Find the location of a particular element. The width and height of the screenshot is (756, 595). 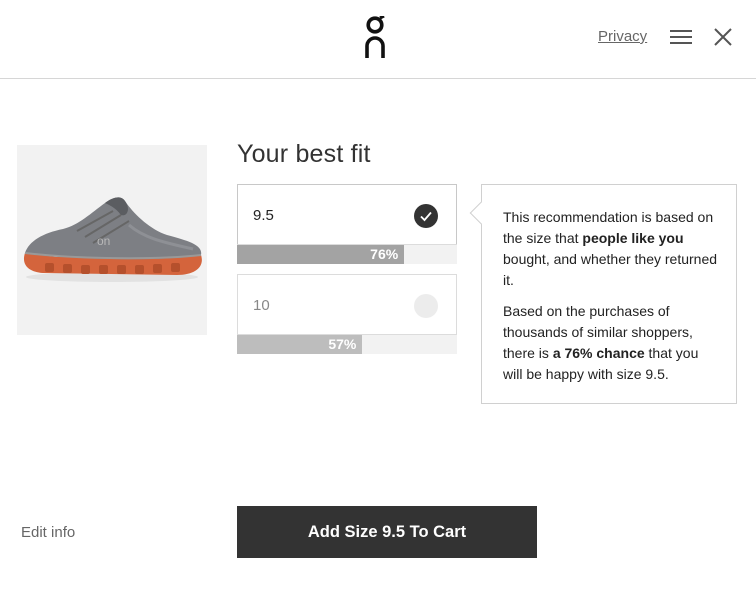

product-image: on is located at coordinates (112, 240).